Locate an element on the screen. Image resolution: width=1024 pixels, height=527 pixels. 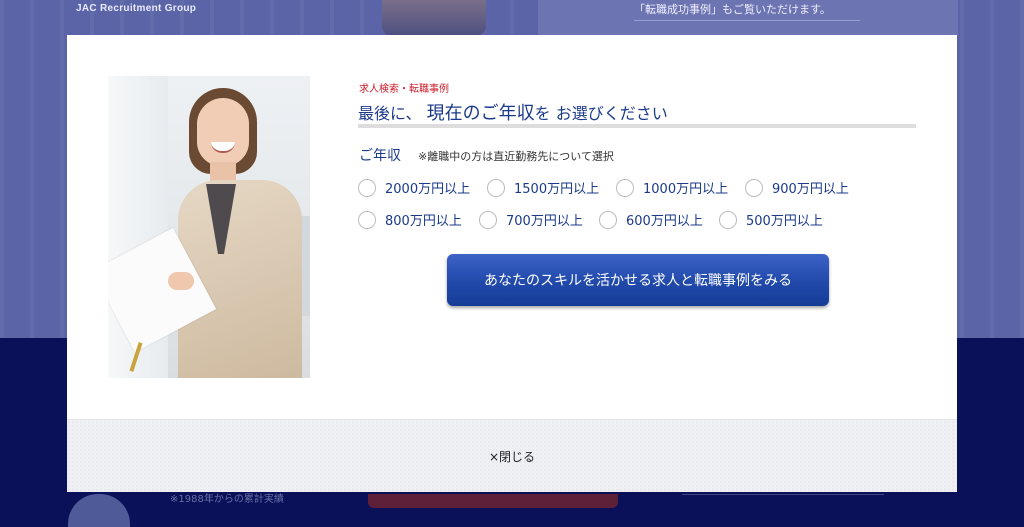
income-option-800: 800万円以上 is located at coordinates (410, 219).